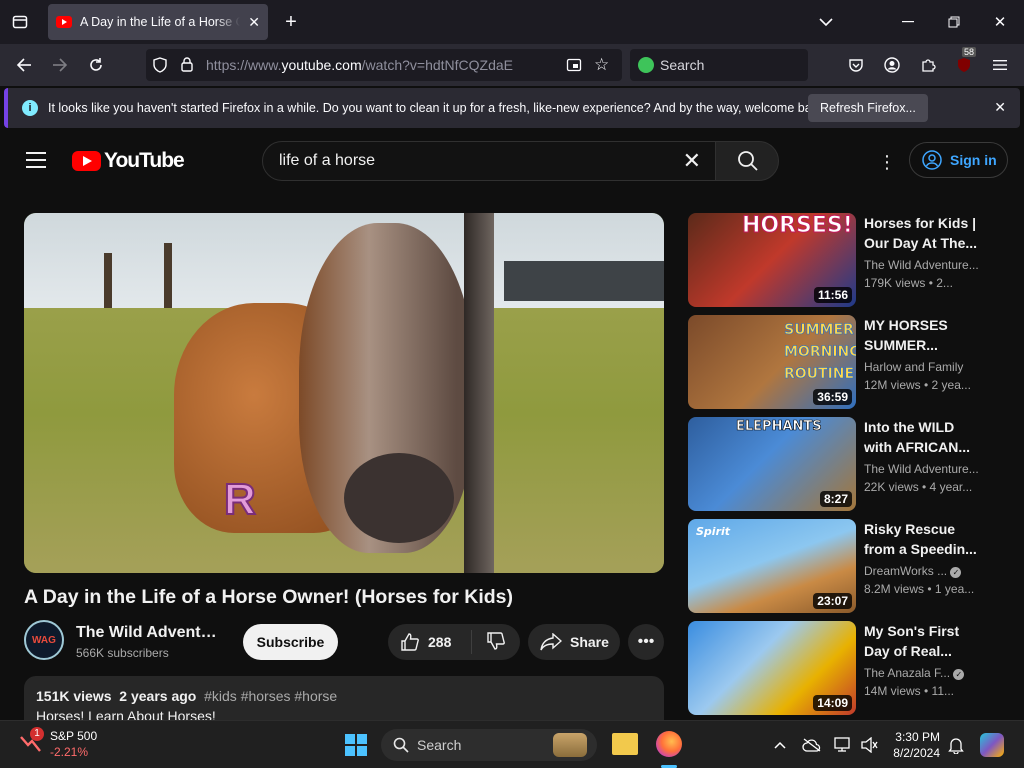  I want to click on taskbar-search-label: Search, so click(439, 745).